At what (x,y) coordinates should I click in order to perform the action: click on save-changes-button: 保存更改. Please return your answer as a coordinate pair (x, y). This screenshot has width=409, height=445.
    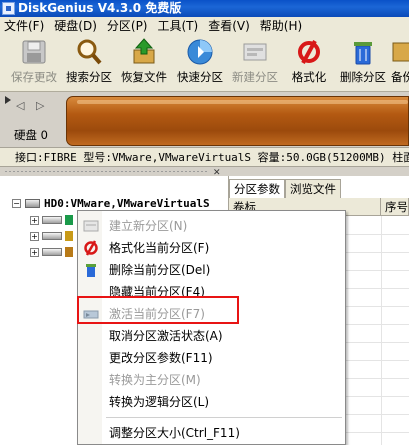
    Looking at the image, I should click on (34, 64).